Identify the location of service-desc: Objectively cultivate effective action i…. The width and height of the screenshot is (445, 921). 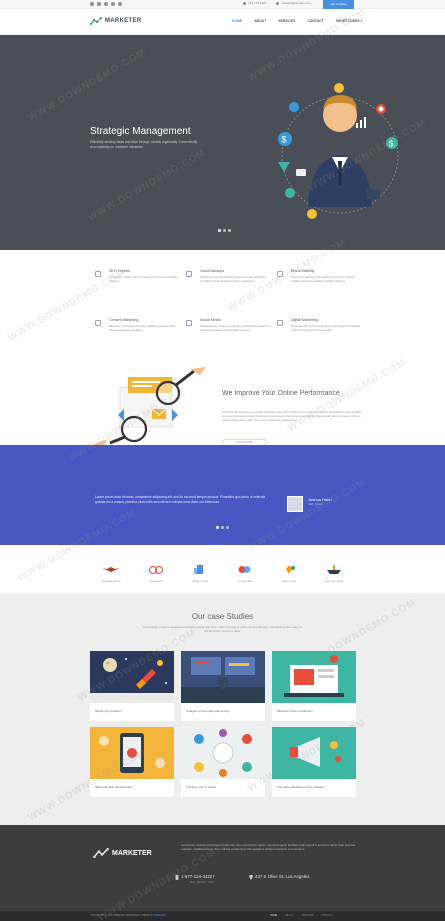
(233, 279).